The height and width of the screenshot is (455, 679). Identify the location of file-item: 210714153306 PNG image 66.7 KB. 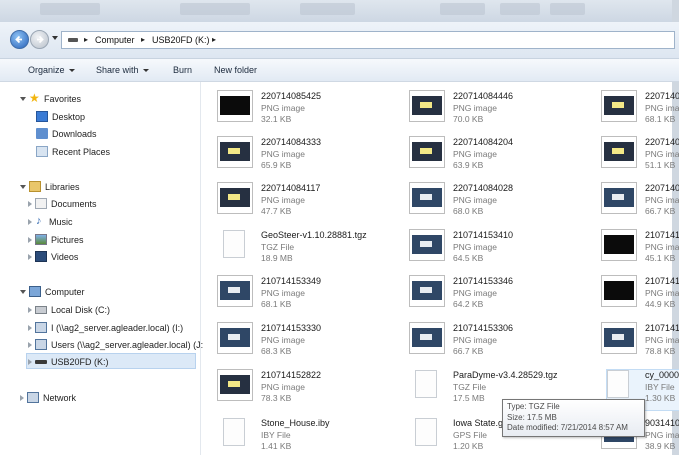
(492, 343).